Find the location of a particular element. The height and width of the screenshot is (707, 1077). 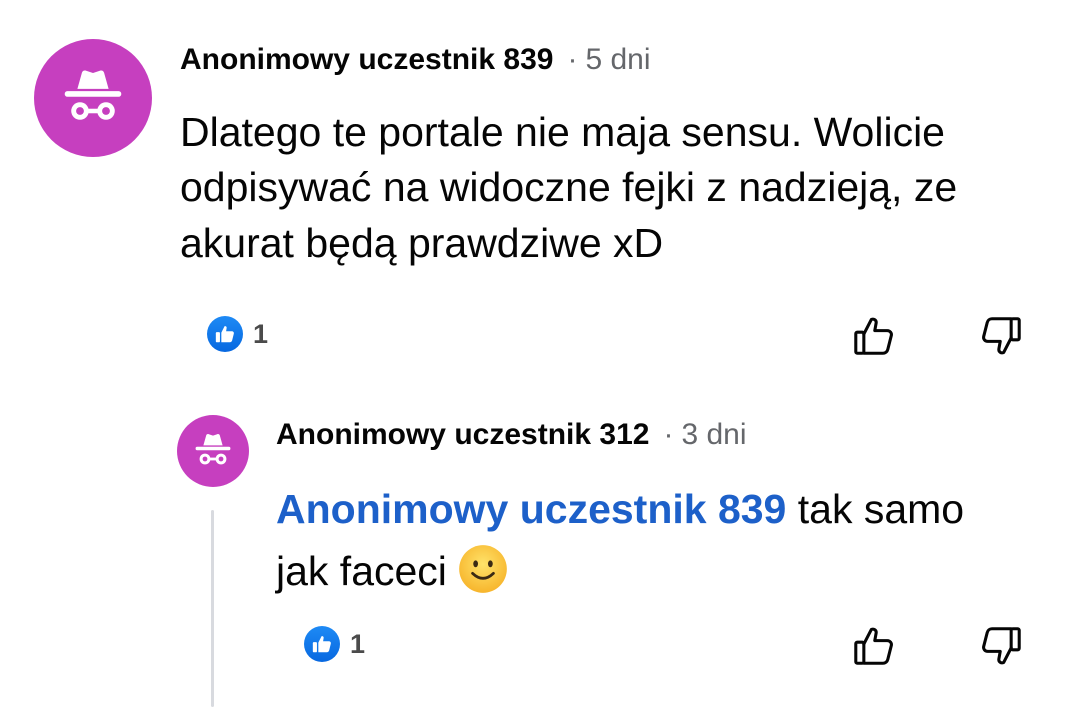

comment-header: Anonimowy uczestnik 839 · 5 dni is located at coordinates (415, 60).